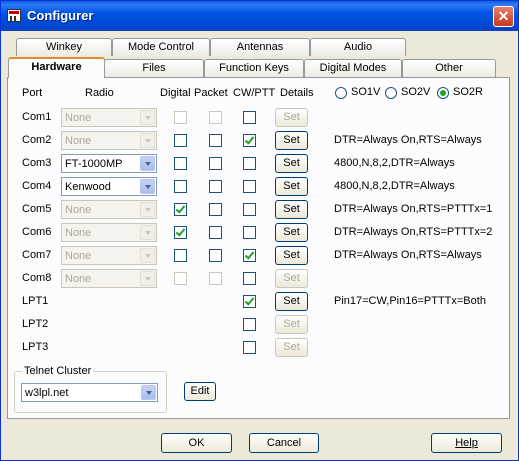 This screenshot has height=461, width=519. What do you see at coordinates (37, 232) in the screenshot?
I see `port-label-com6: Com6` at bounding box center [37, 232].